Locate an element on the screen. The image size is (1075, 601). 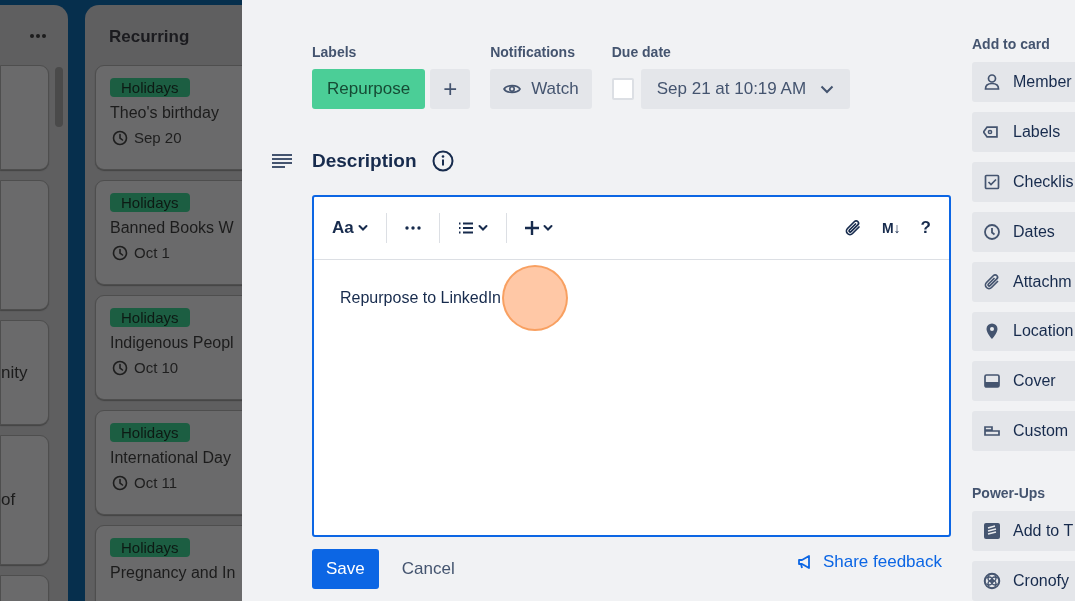
section-label: Due date is located at coordinates (641, 52).